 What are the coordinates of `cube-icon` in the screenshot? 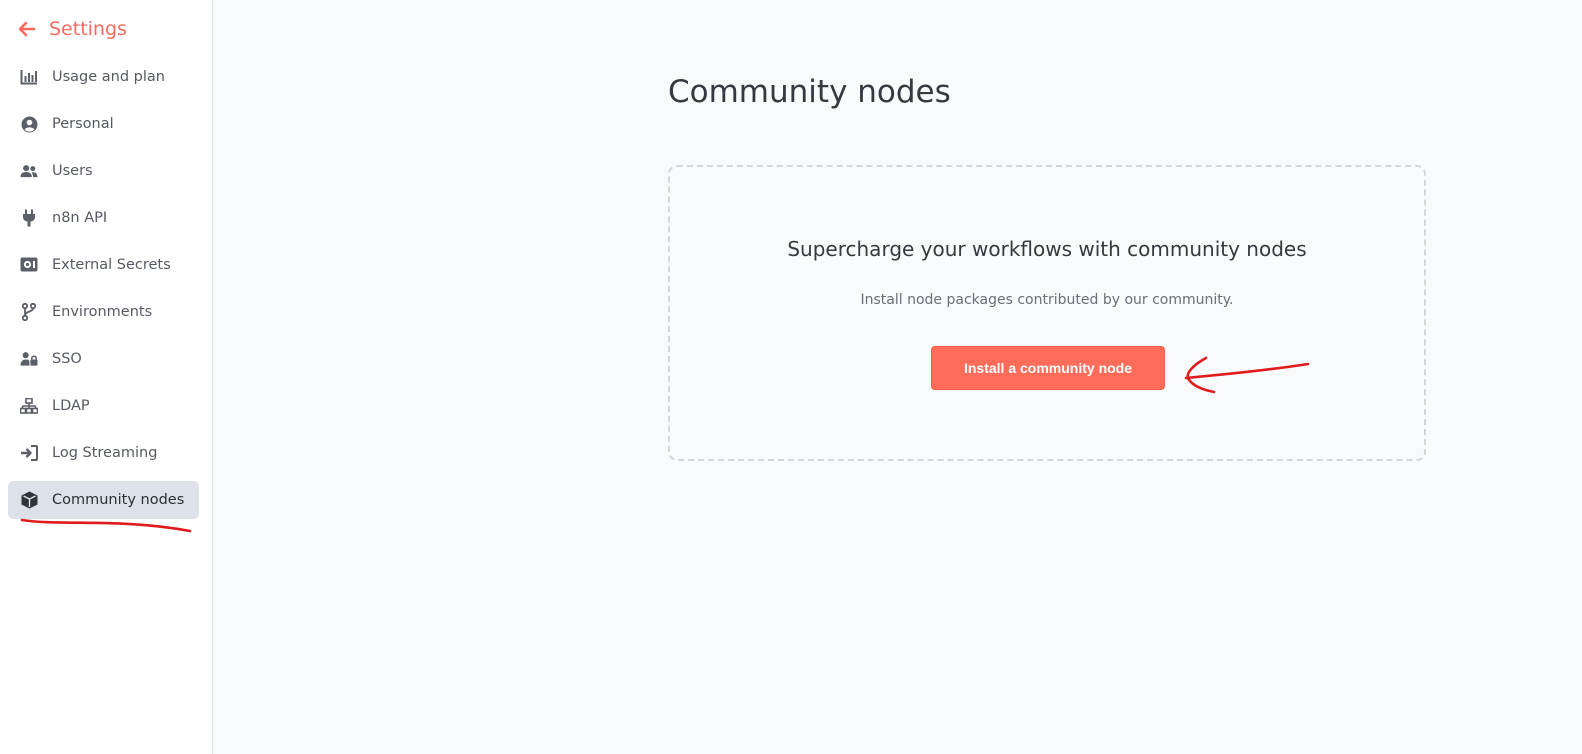 It's located at (29, 500).